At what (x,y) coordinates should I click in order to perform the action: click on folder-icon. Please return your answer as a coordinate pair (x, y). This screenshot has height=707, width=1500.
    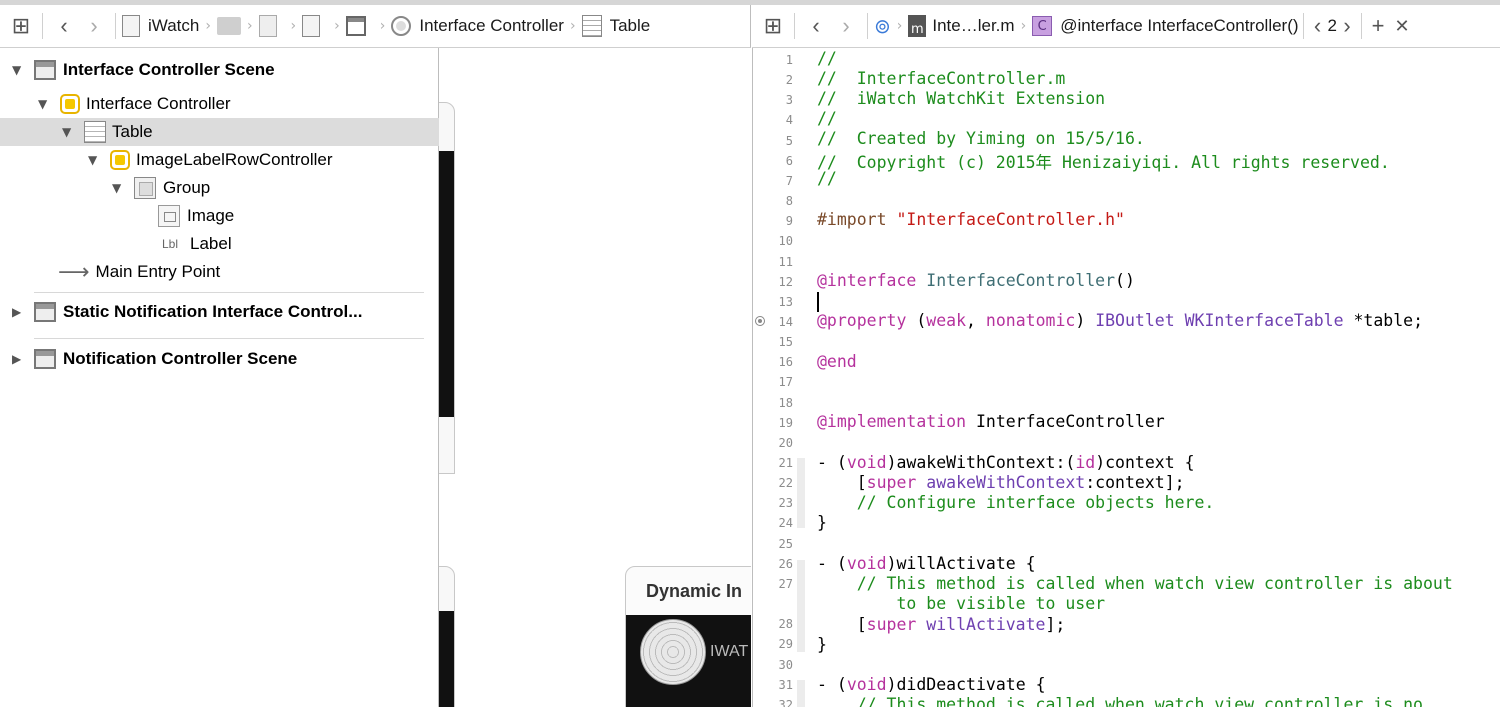
    Looking at the image, I should click on (228, 26).